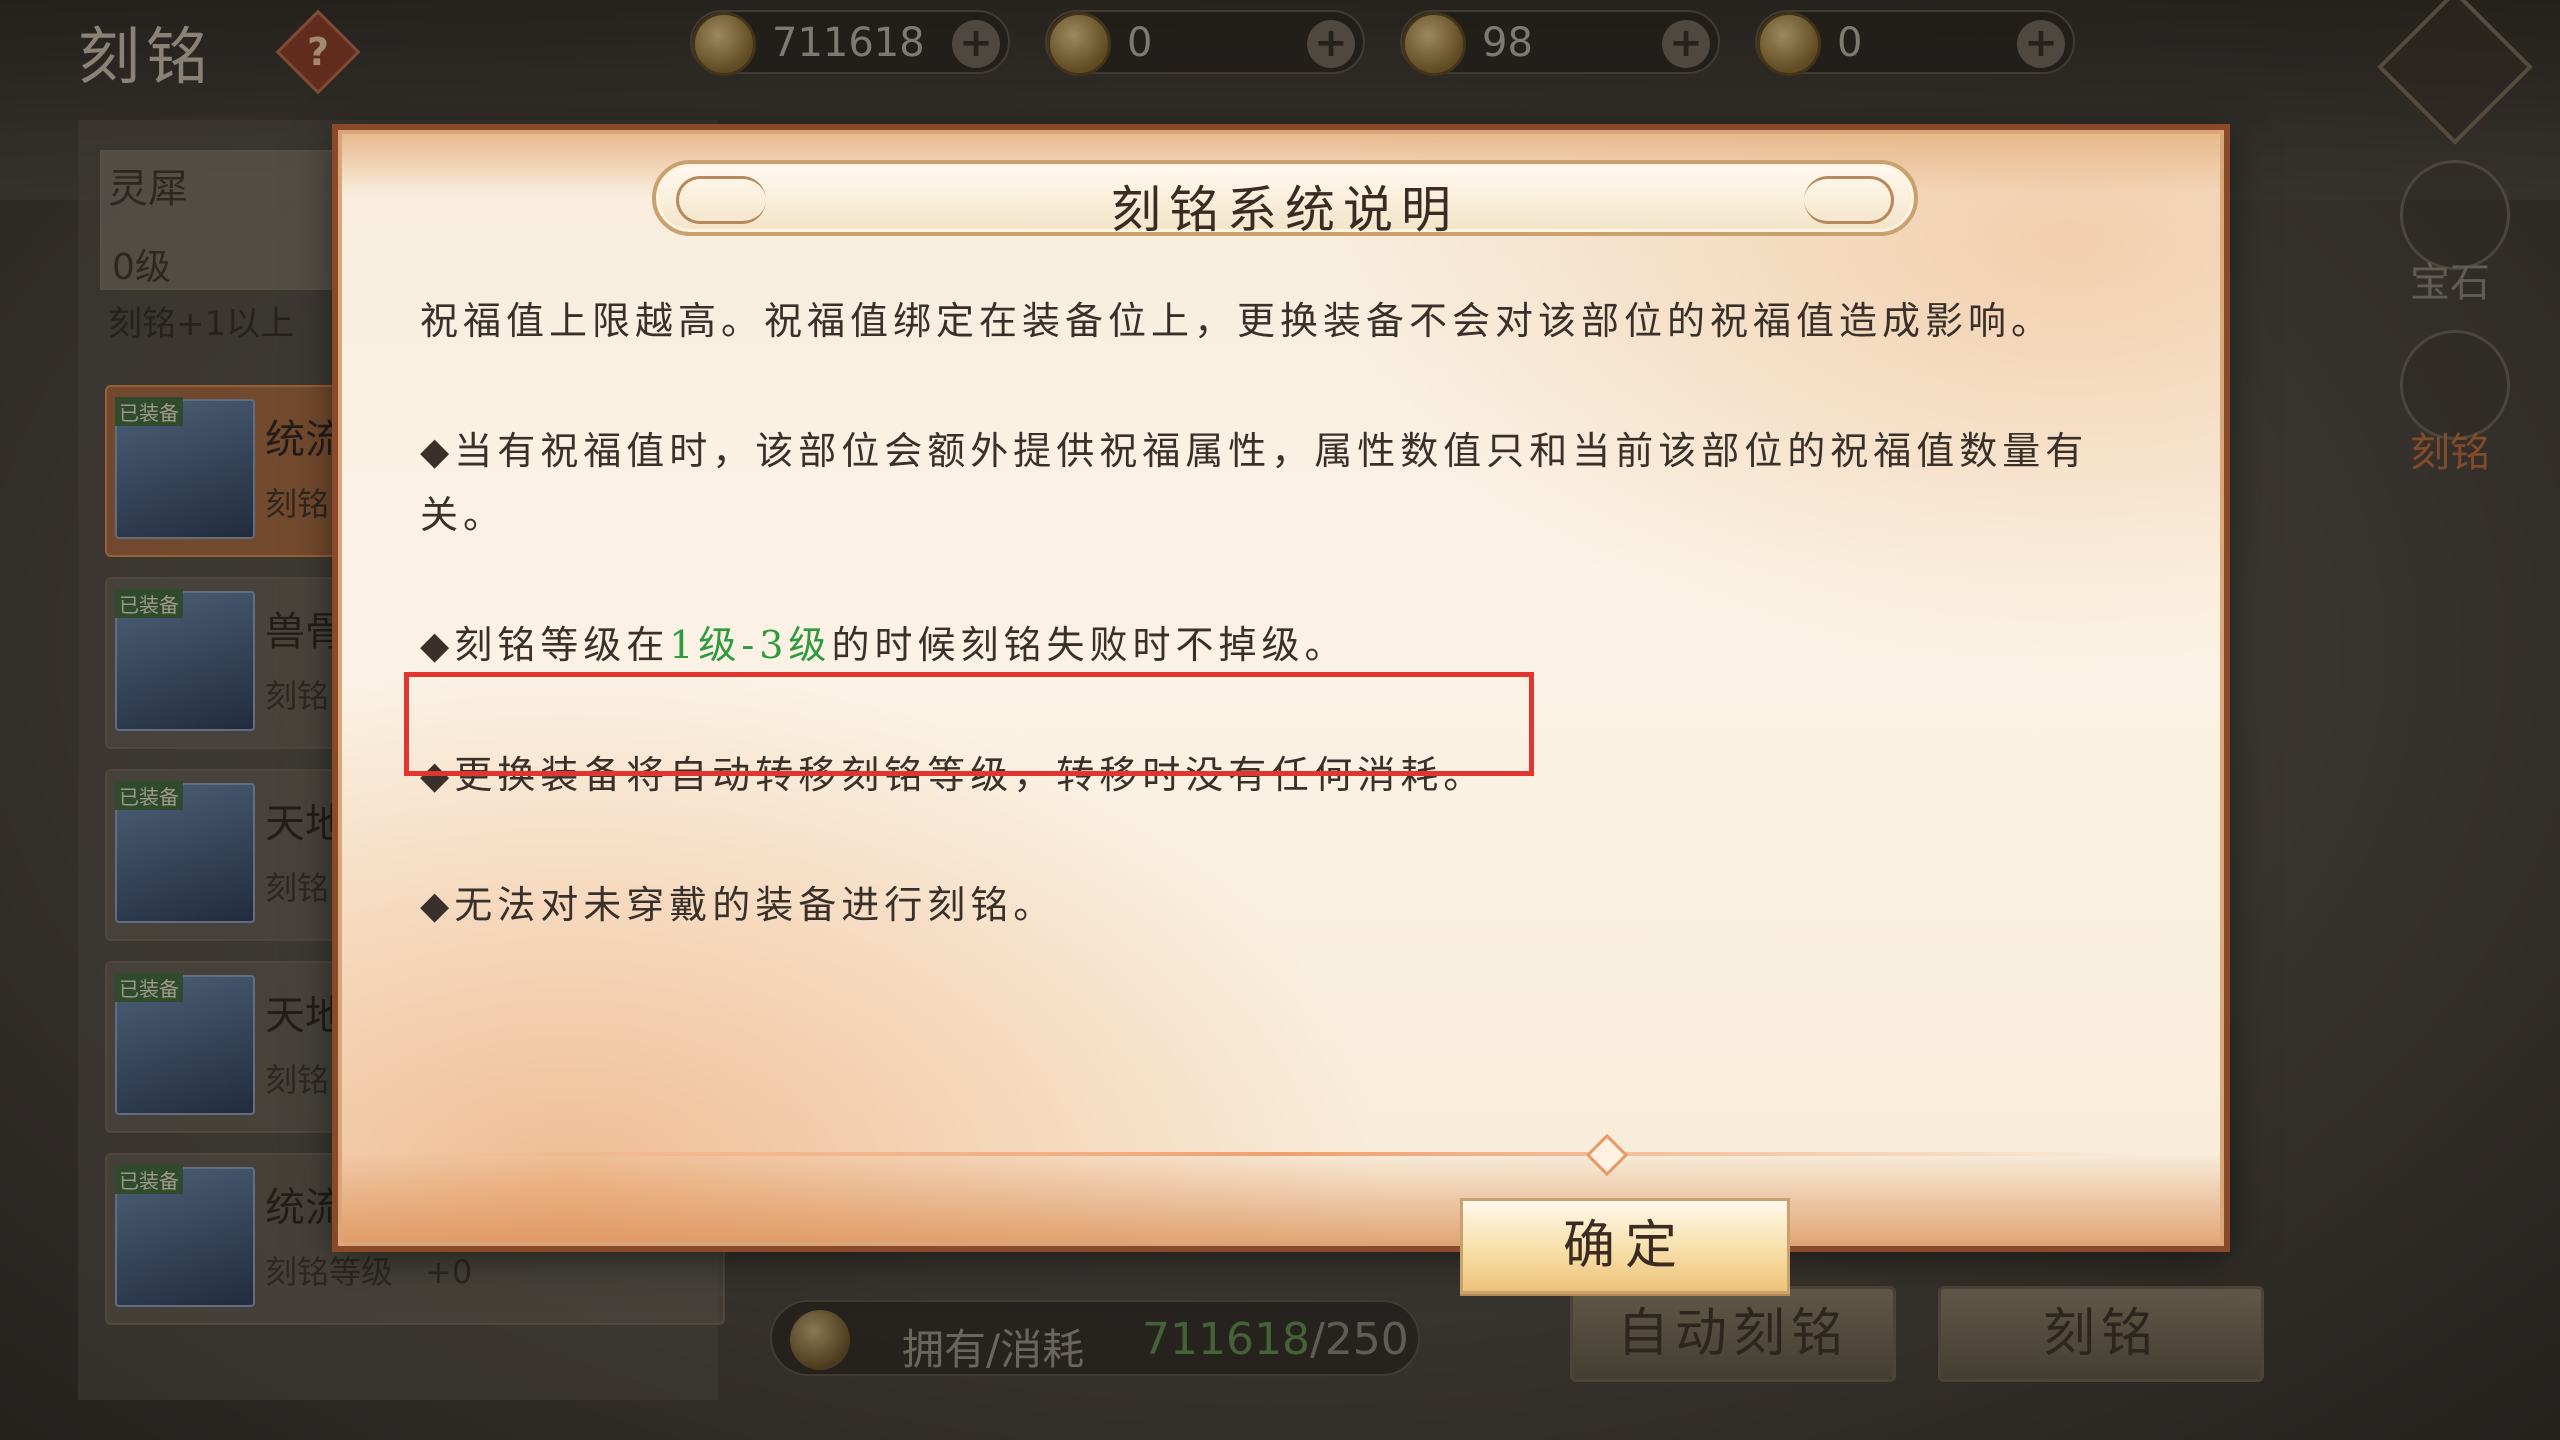 The height and width of the screenshot is (1440, 2560). Describe the element at coordinates (750, 645) in the screenshot. I see `level-range: 1级-3级` at that location.